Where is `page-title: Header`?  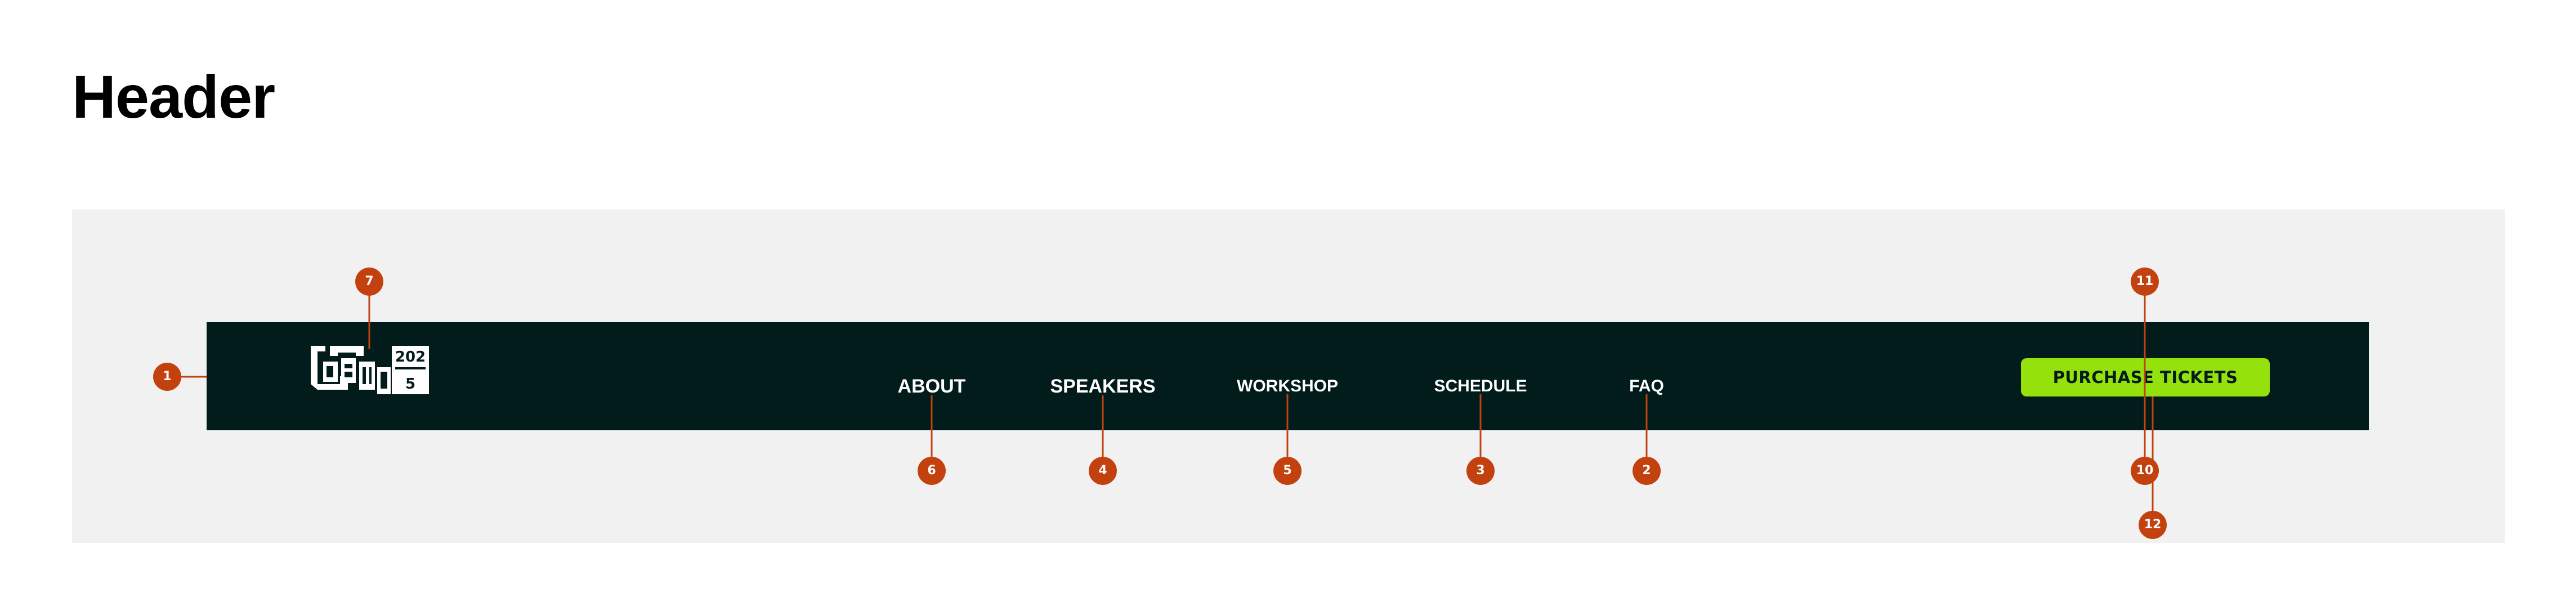
page-title: Header is located at coordinates (173, 97).